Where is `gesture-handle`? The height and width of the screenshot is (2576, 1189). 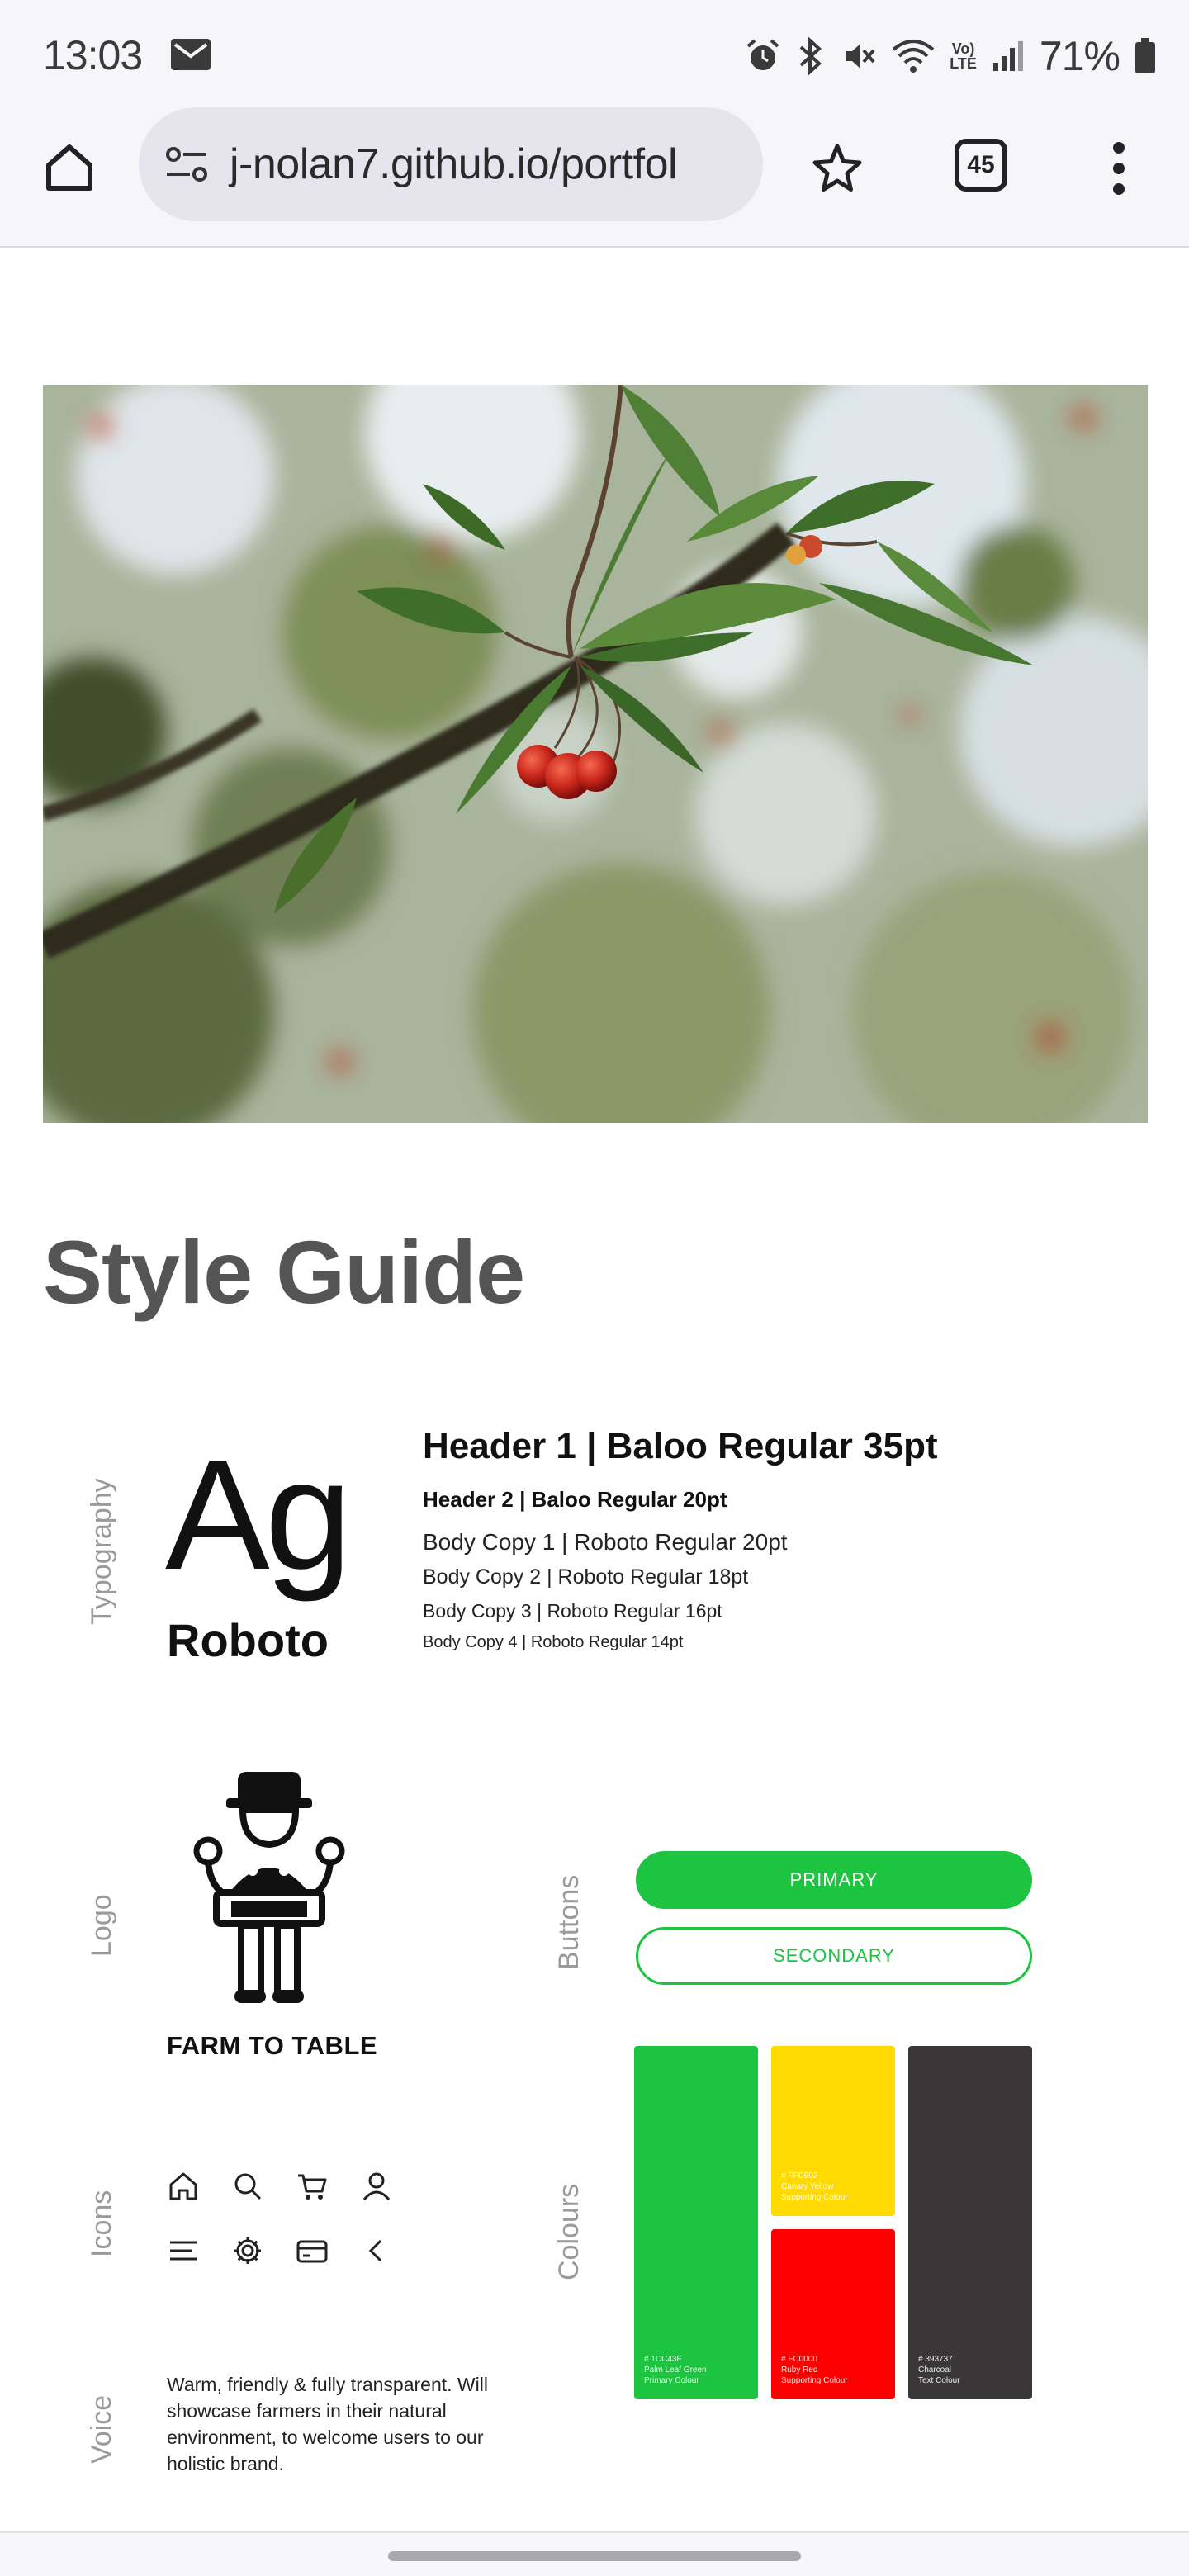 gesture-handle is located at coordinates (594, 2556).